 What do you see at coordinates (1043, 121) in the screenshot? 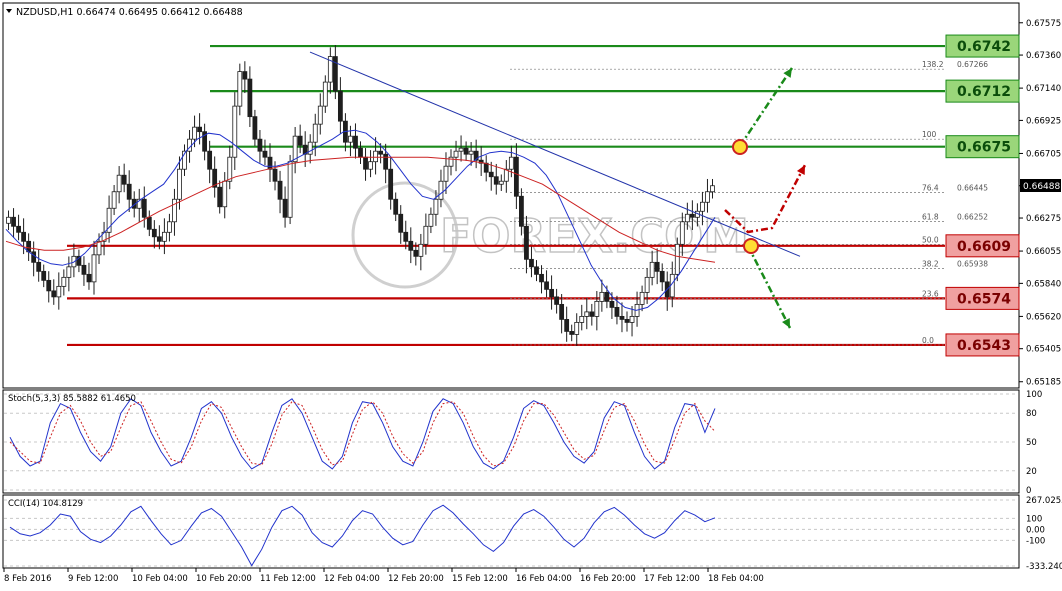
I see `y-tick-label: 0.66925` at bounding box center [1043, 121].